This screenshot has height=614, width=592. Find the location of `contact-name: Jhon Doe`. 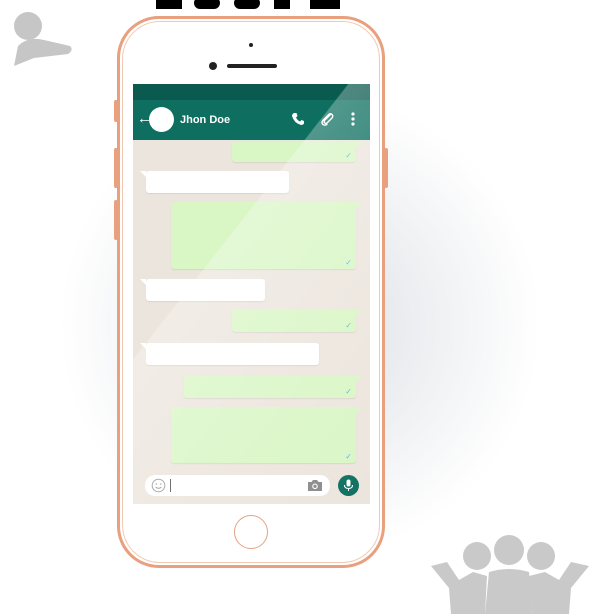

contact-name: Jhon Doe is located at coordinates (205, 120).